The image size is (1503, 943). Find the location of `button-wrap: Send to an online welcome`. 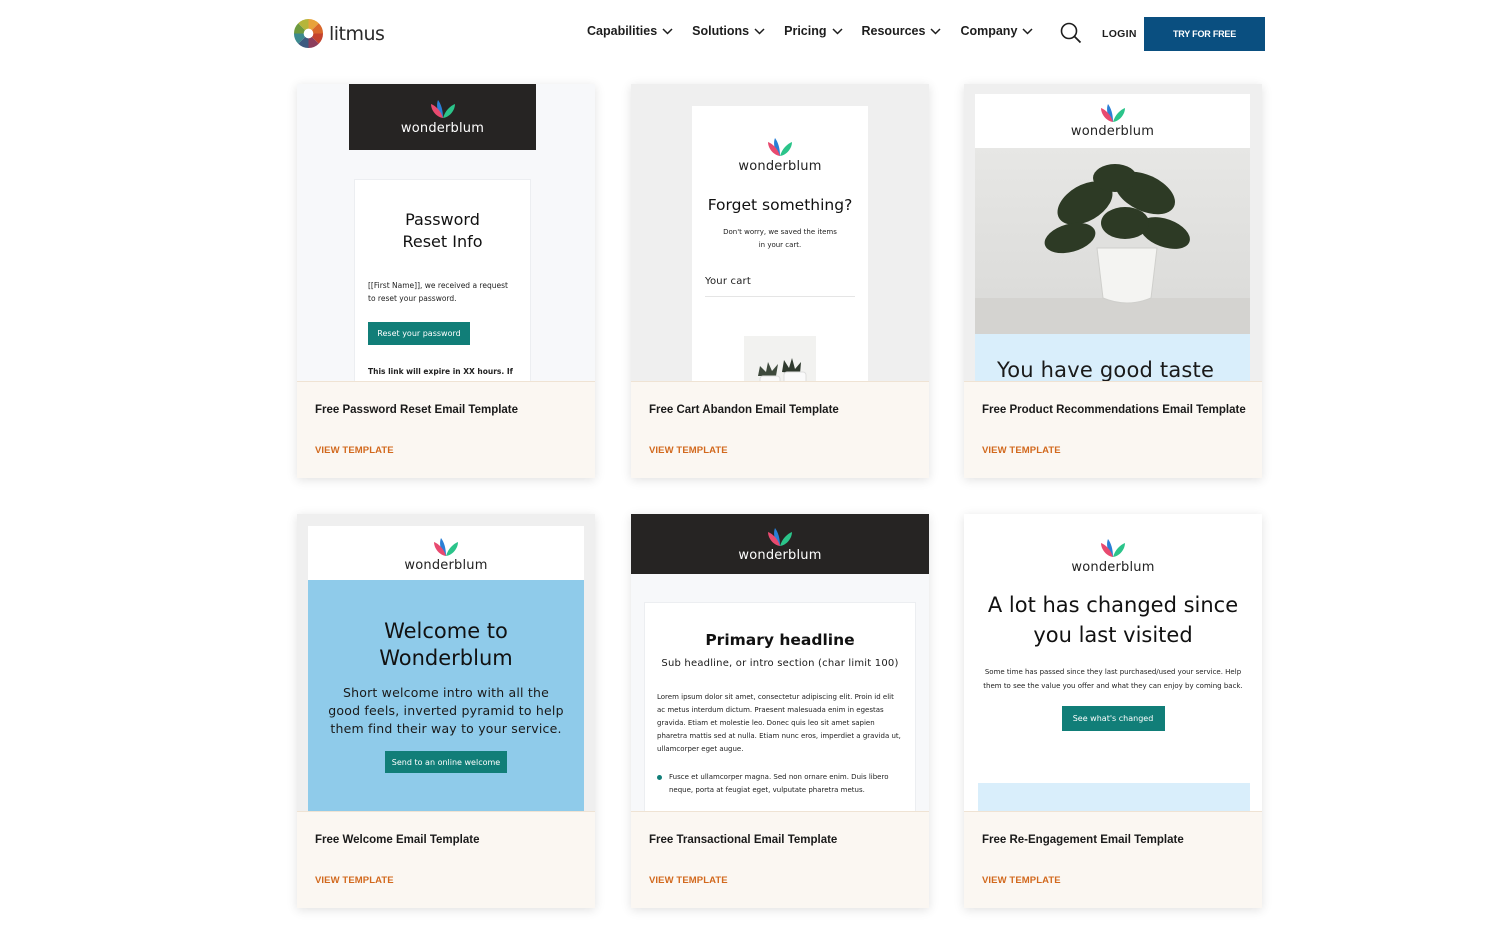

button-wrap: Send to an online welcome is located at coordinates (446, 762).